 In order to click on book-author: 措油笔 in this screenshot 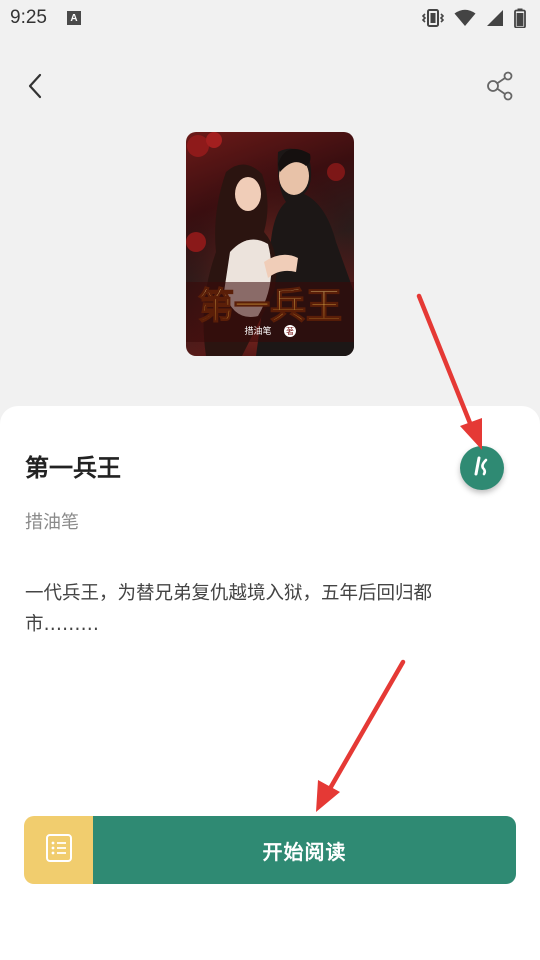, I will do `click(52, 521)`.